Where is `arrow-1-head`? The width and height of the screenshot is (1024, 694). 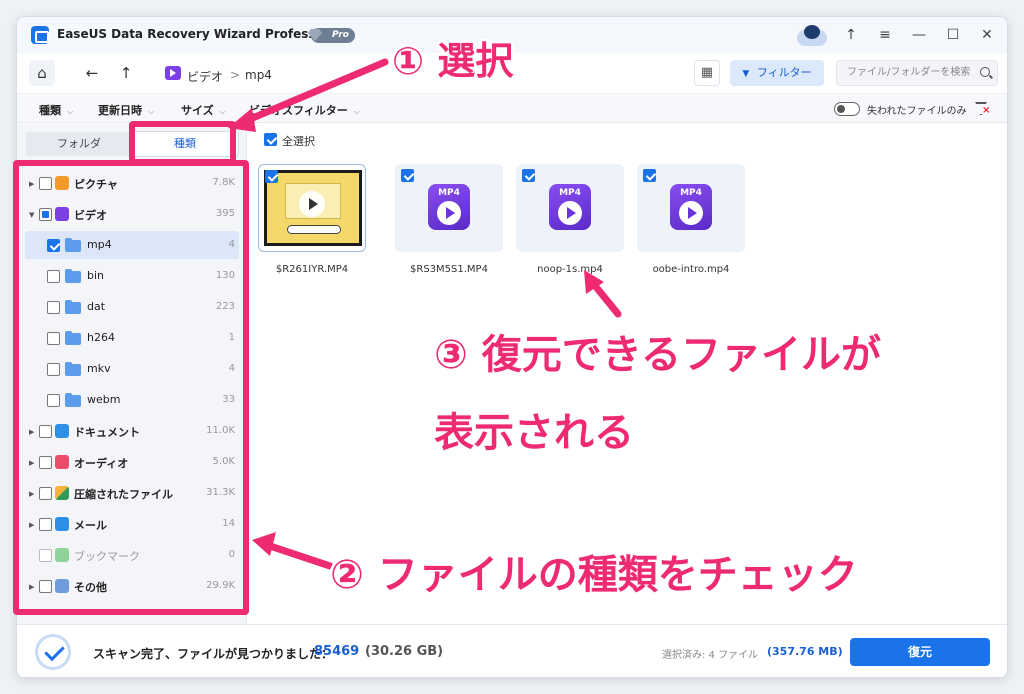 arrow-1-head is located at coordinates (242, 120).